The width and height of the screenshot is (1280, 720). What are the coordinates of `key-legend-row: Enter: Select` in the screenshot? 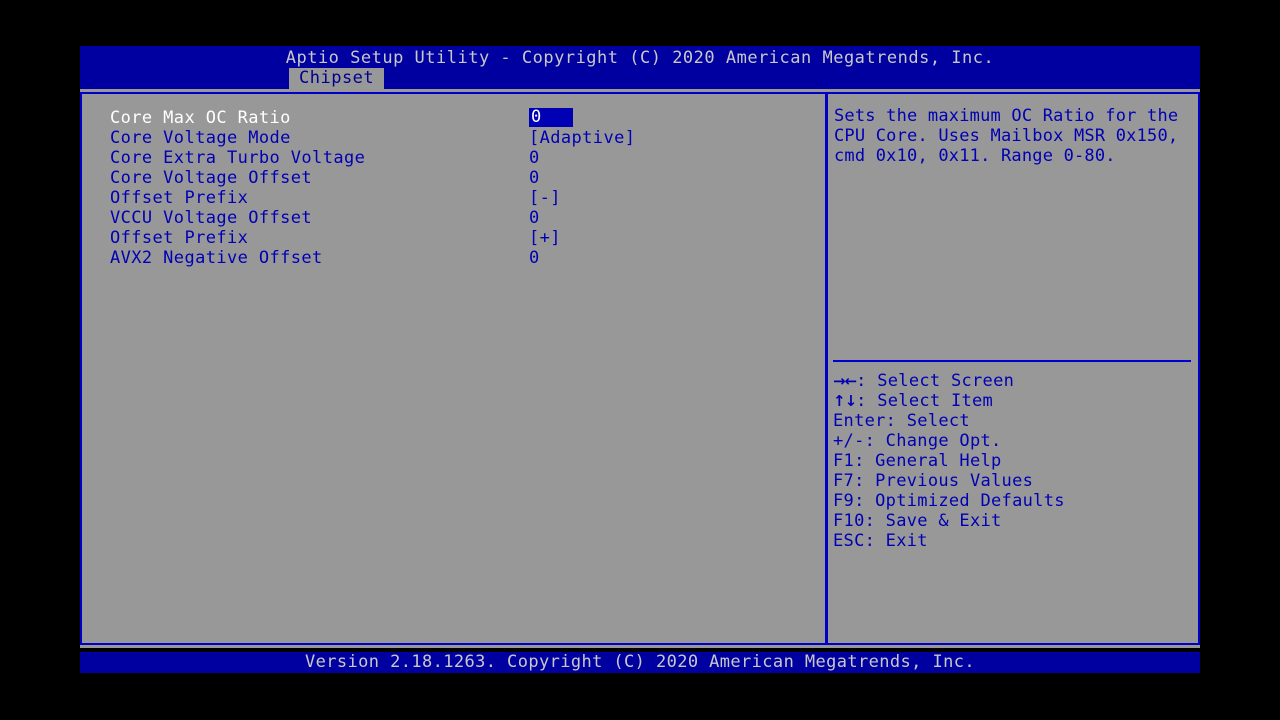 It's located at (1013, 421).